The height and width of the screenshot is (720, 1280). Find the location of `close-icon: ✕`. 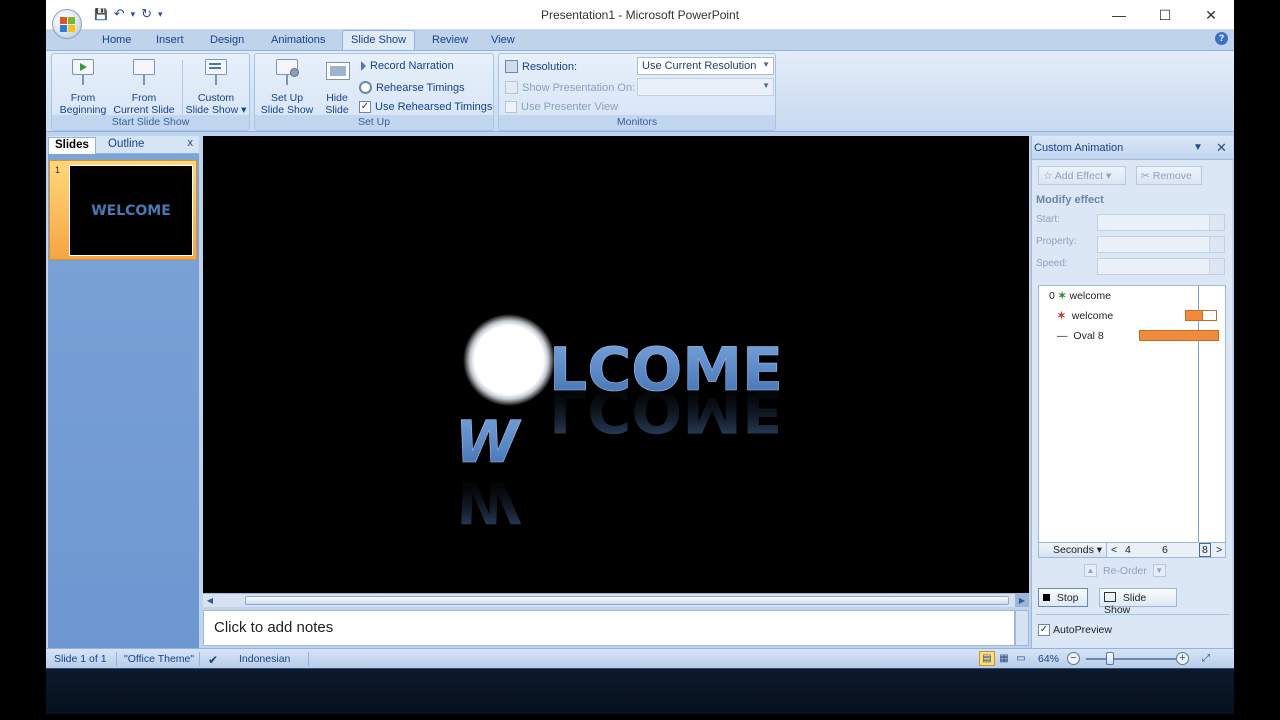

close-icon: ✕ is located at coordinates (1221, 148).